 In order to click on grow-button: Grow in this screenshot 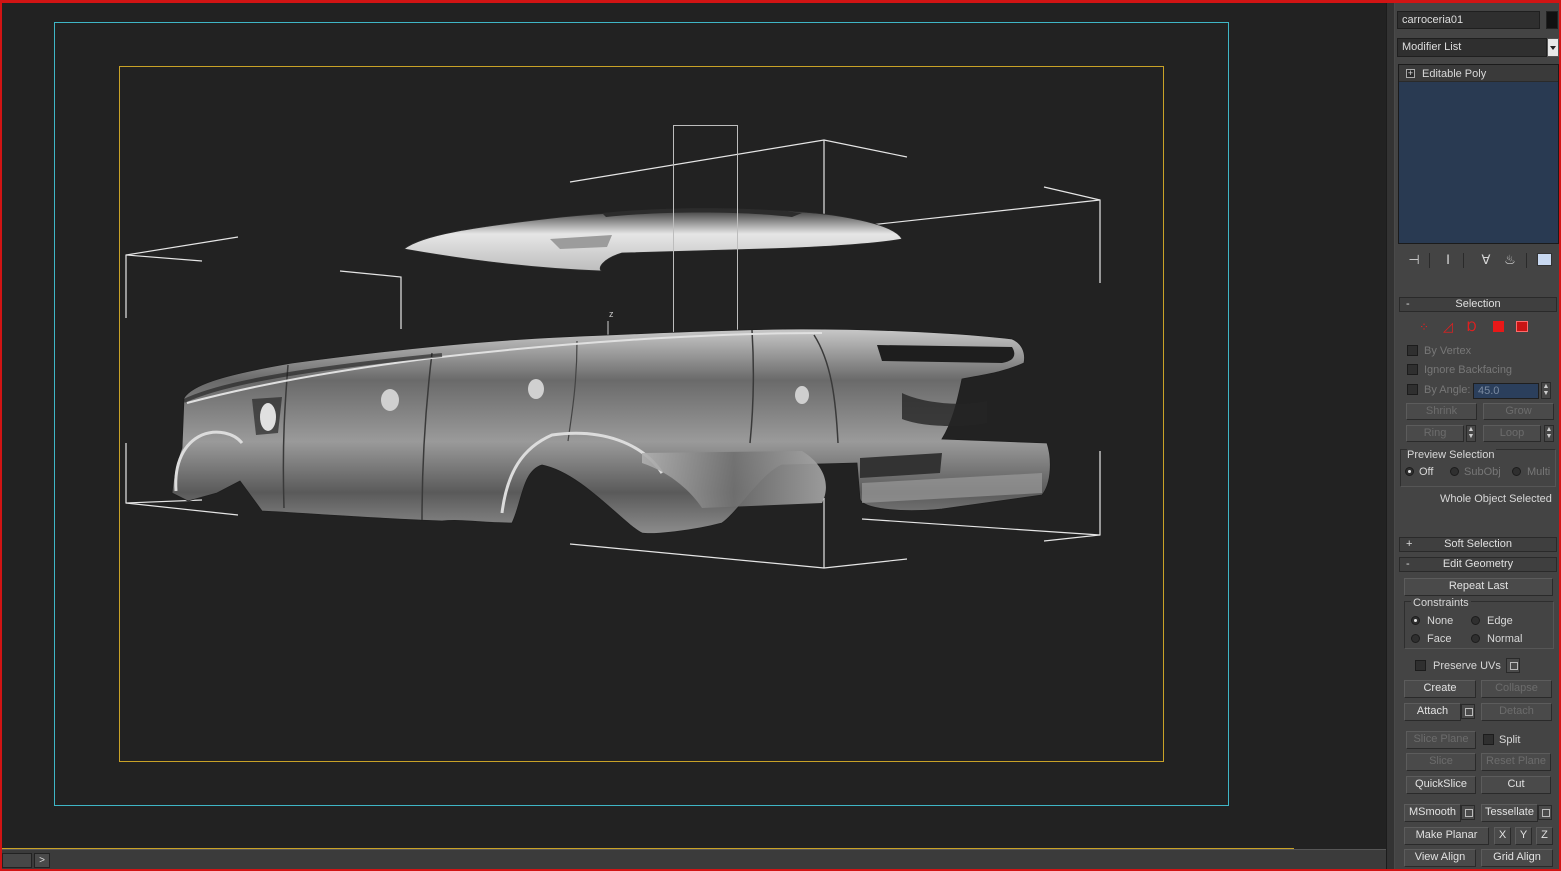, I will do `click(1518, 411)`.